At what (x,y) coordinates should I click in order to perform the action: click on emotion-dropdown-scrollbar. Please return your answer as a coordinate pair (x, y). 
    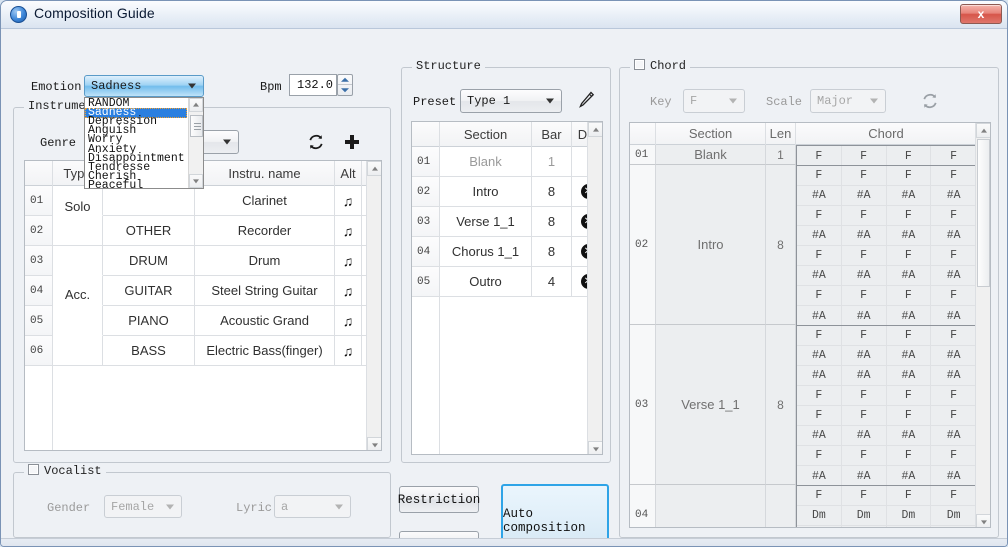
    Looking at the image, I should click on (195, 143).